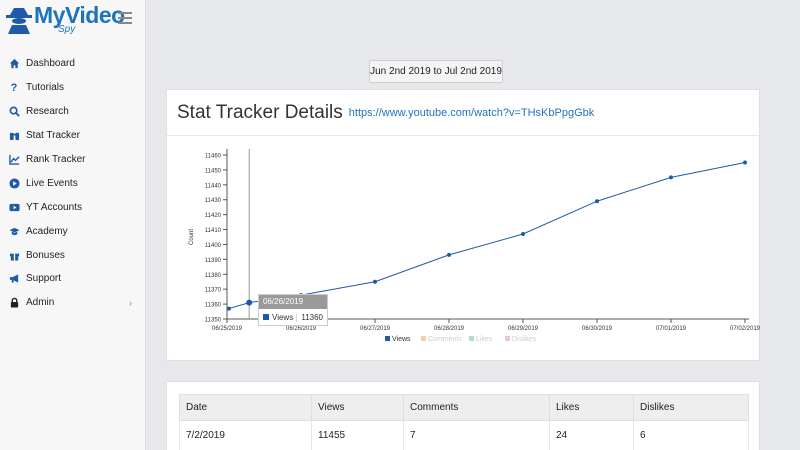 The height and width of the screenshot is (450, 800). What do you see at coordinates (14, 207) in the screenshot?
I see `youtube-icon` at bounding box center [14, 207].